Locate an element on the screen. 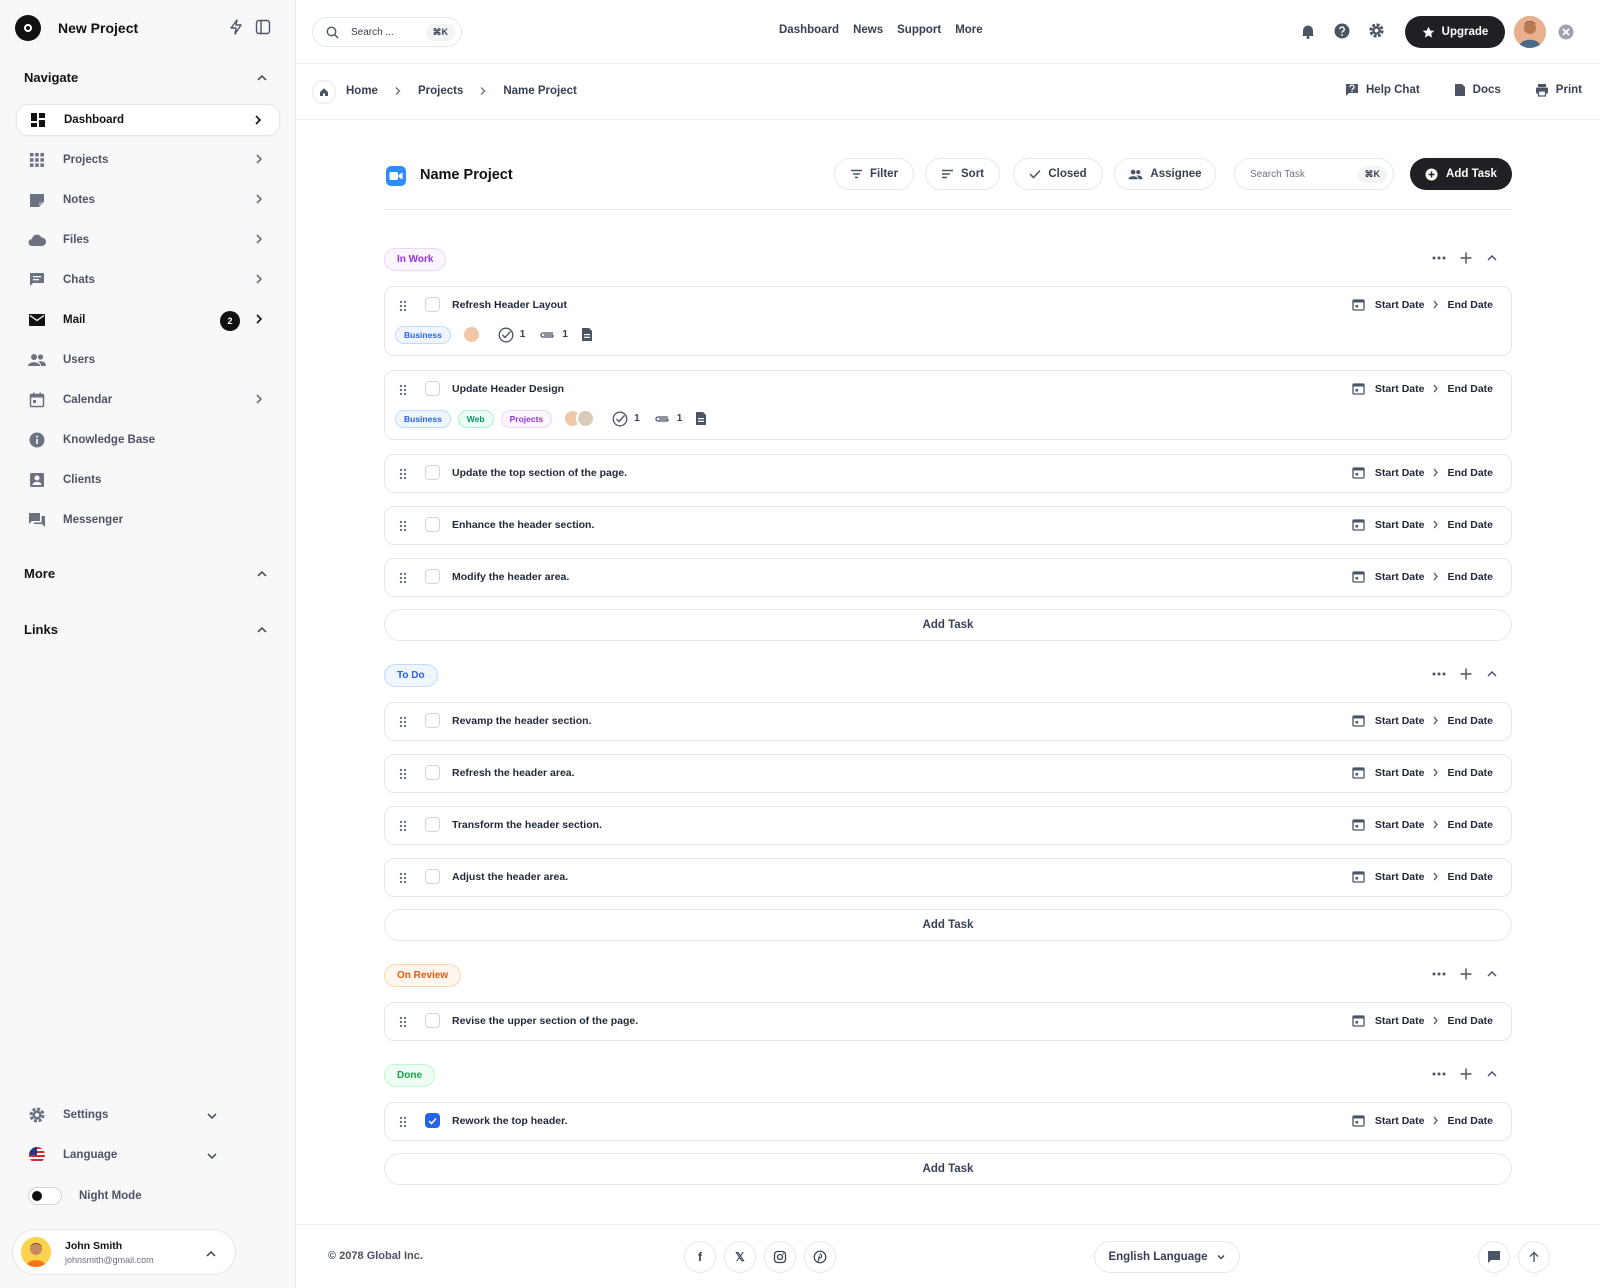  language-item: Language is located at coordinates (123, 1155).